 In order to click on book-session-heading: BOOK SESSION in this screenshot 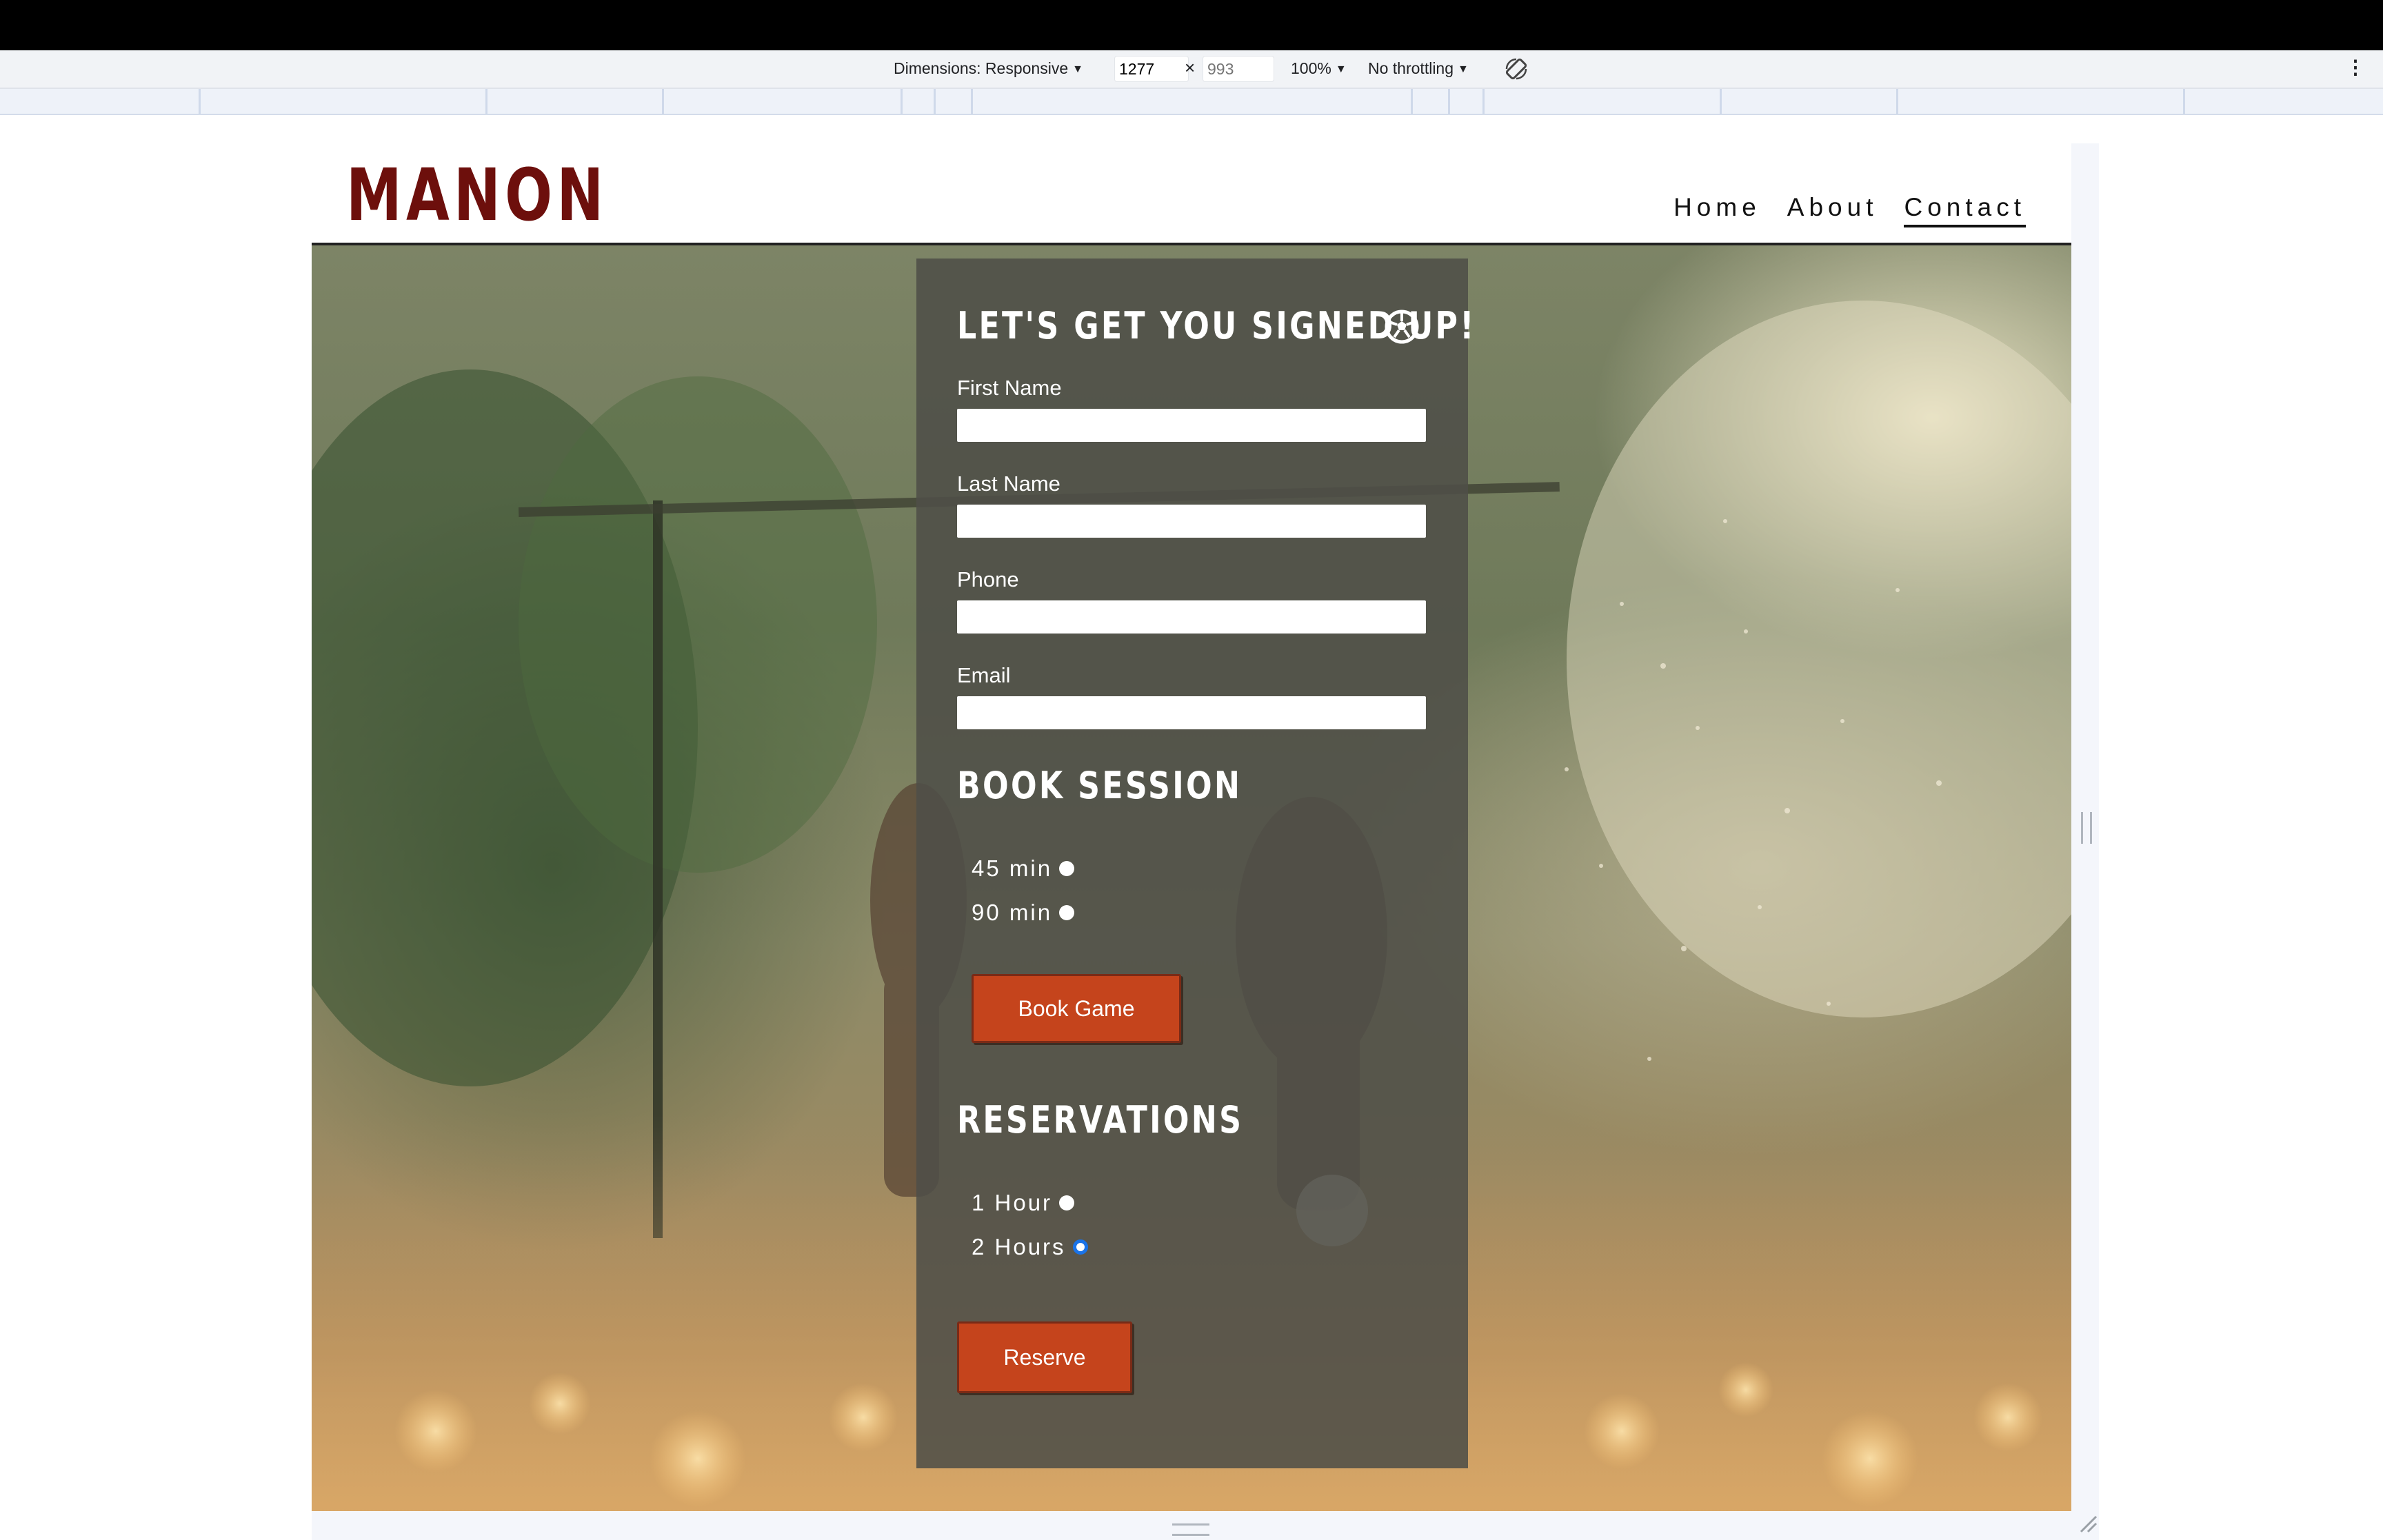, I will do `click(1100, 786)`.